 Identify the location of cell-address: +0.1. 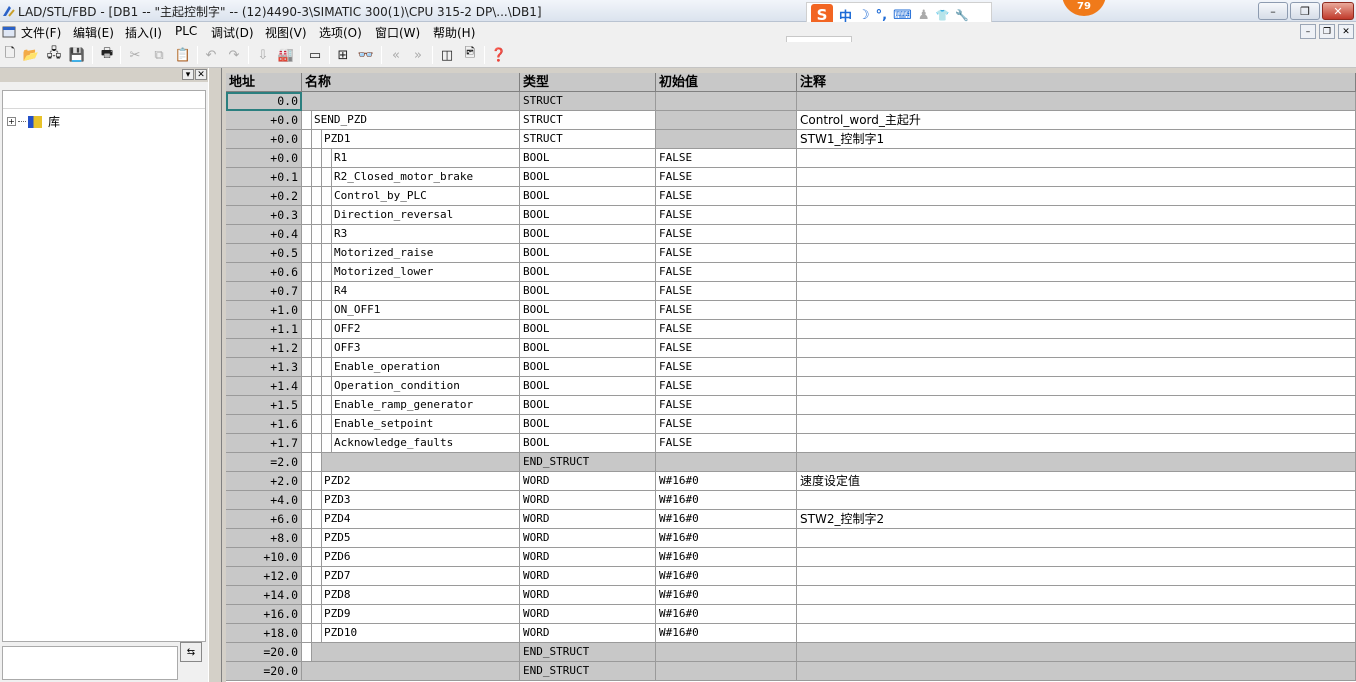
(264, 177).